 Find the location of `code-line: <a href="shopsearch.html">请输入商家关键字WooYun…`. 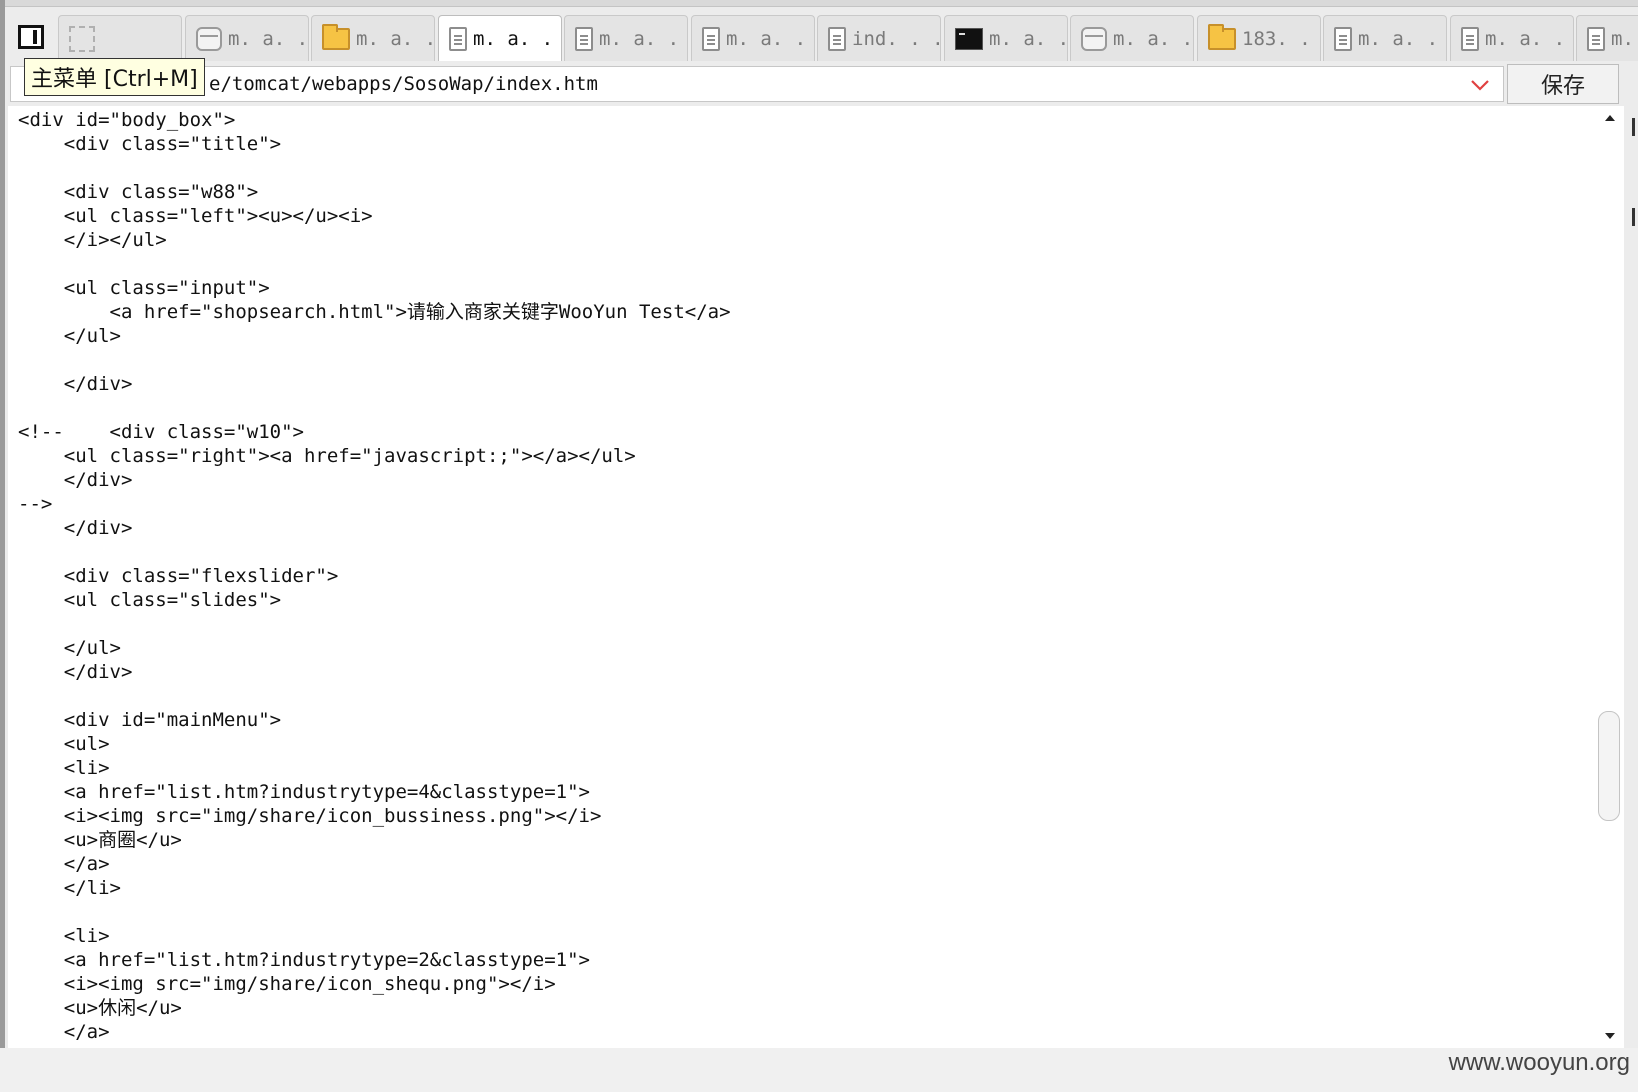

code-line: <a href="shopsearch.html">请输入商家关键字WooYun… is located at coordinates (374, 312).